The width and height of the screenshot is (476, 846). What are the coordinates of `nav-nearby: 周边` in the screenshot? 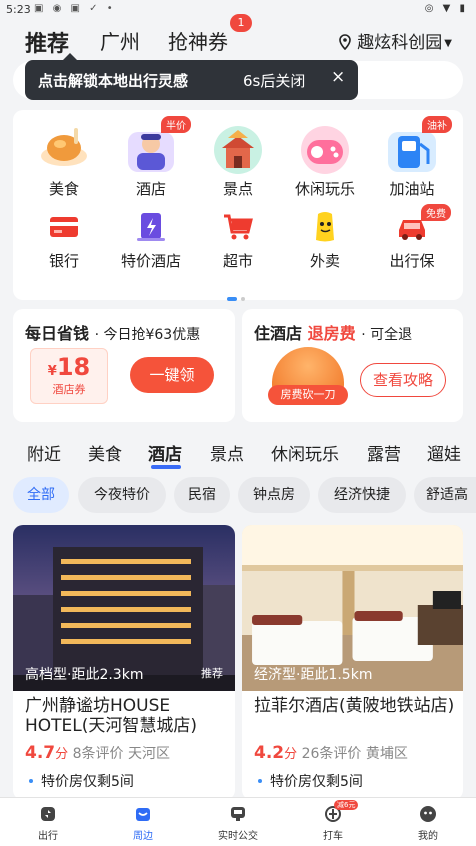 It's located at (143, 823).